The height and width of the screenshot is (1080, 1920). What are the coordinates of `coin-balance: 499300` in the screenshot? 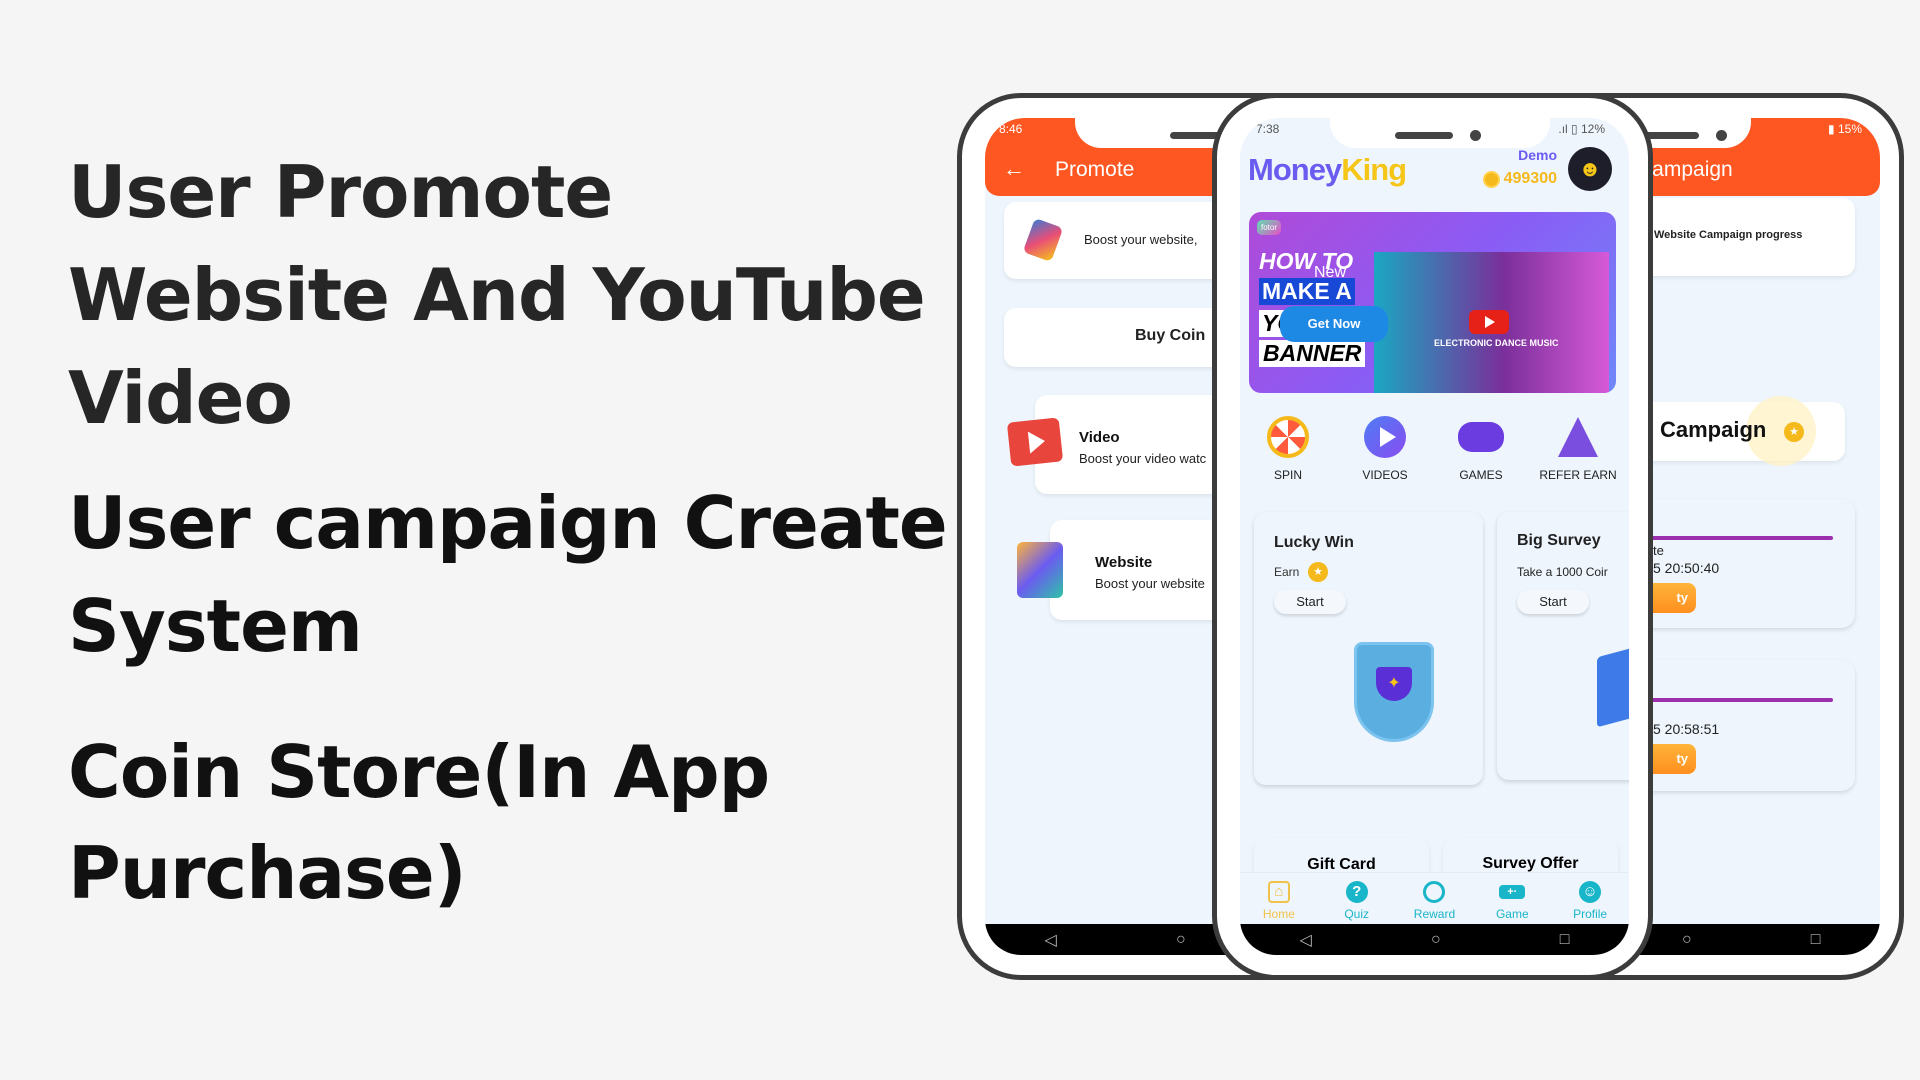 It's located at (1519, 179).